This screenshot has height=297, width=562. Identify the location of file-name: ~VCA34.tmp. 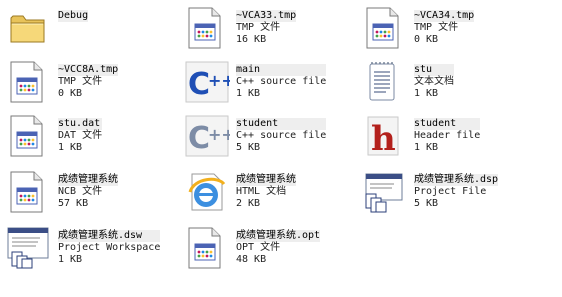
(444, 16).